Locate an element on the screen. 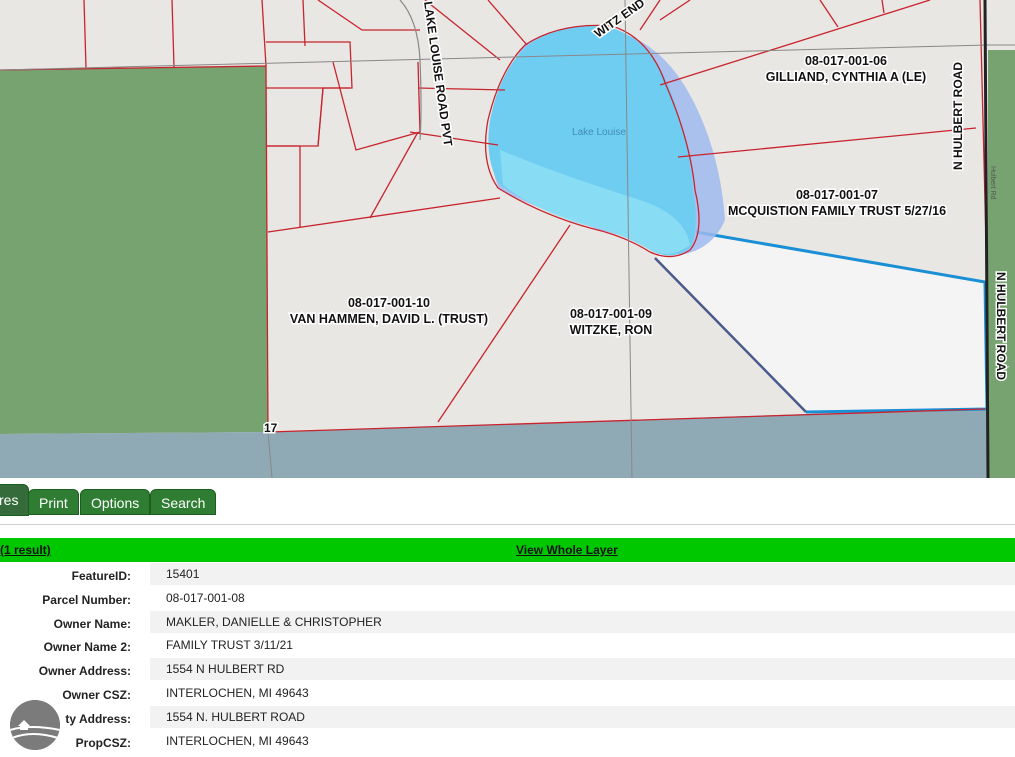 This screenshot has height=757, width=1015. attr-key: PropCSZ: is located at coordinates (103, 742).